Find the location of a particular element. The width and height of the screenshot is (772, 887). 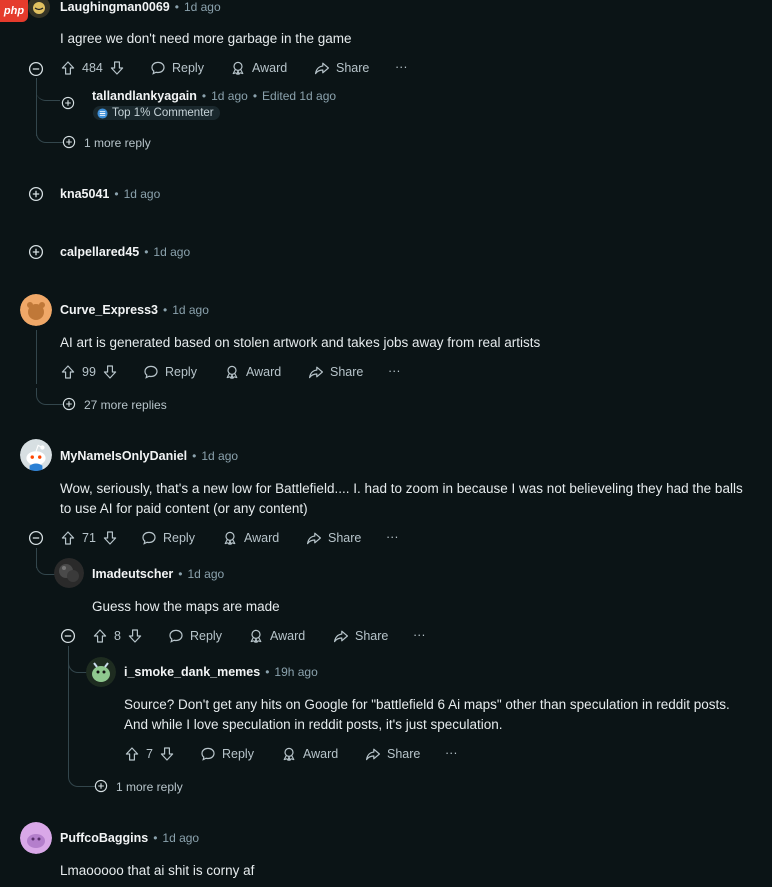

vote-count: 7 is located at coordinates (149, 754).